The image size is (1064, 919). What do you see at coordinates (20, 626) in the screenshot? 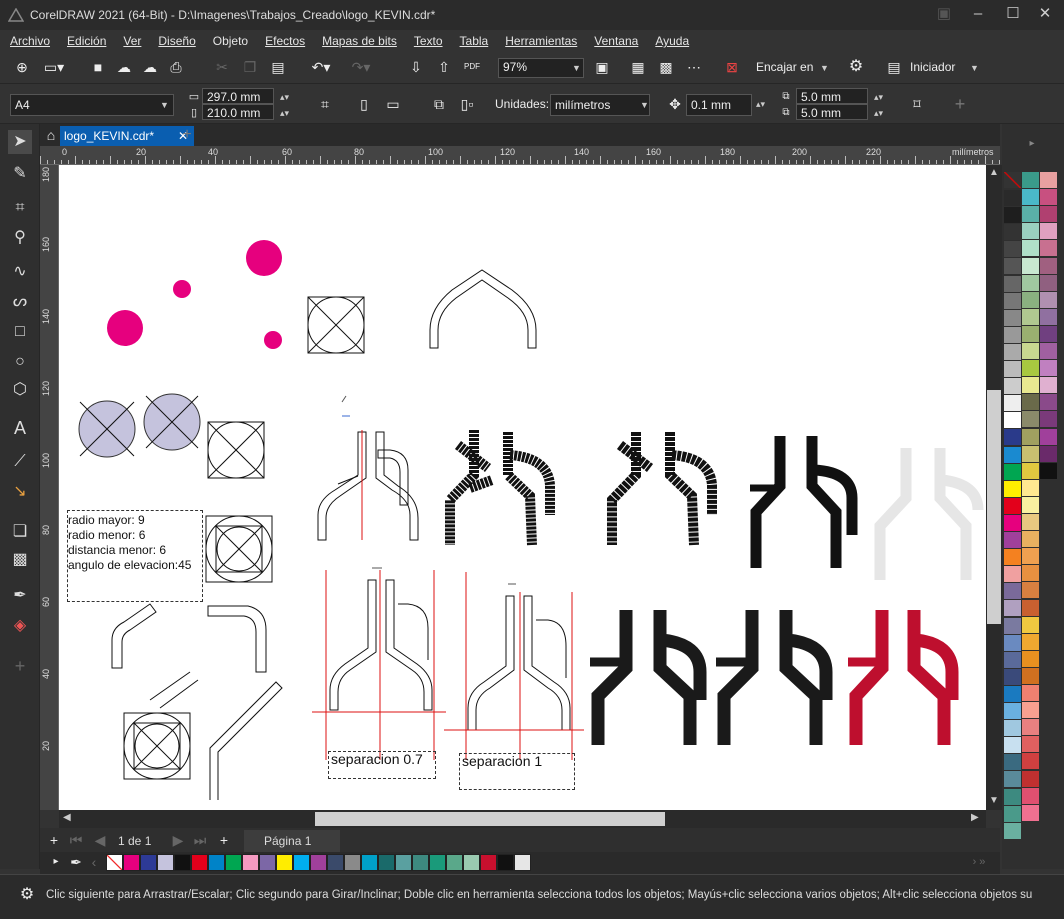
I see `interactive-fill-icon: ◈` at bounding box center [20, 626].